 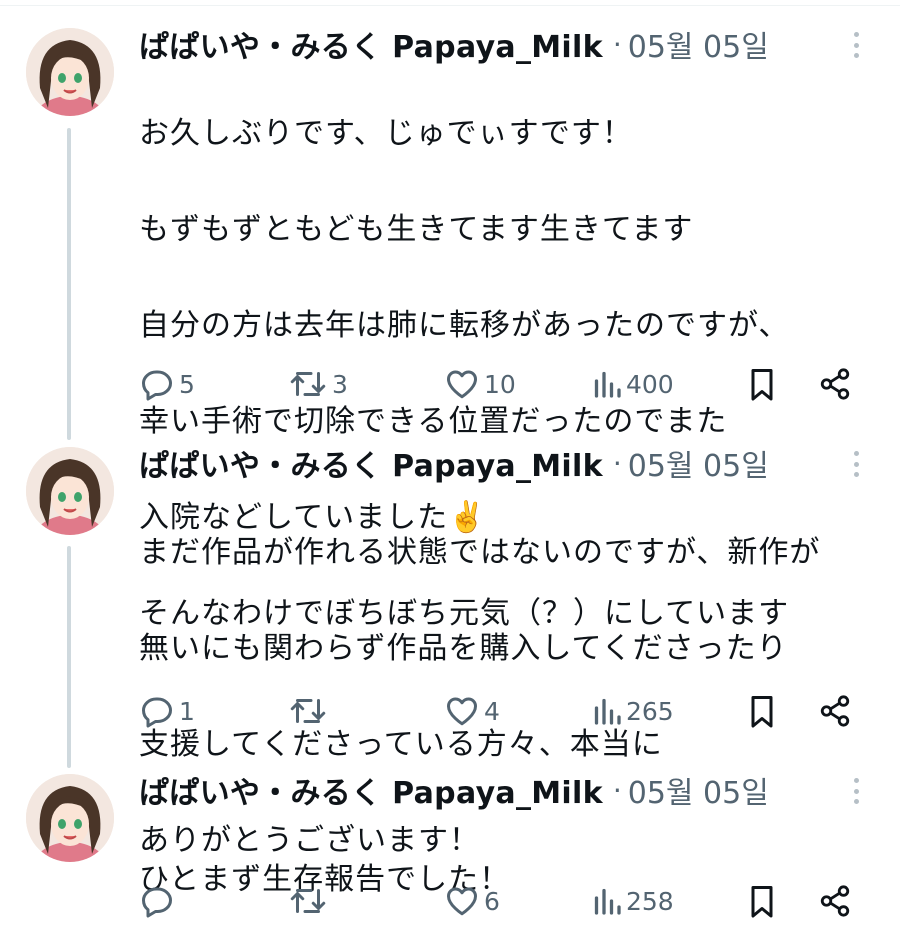 What do you see at coordinates (386, 133) in the screenshot?
I see `tweet-text-line: お久しぶりです、じゅでぃすです！` at bounding box center [386, 133].